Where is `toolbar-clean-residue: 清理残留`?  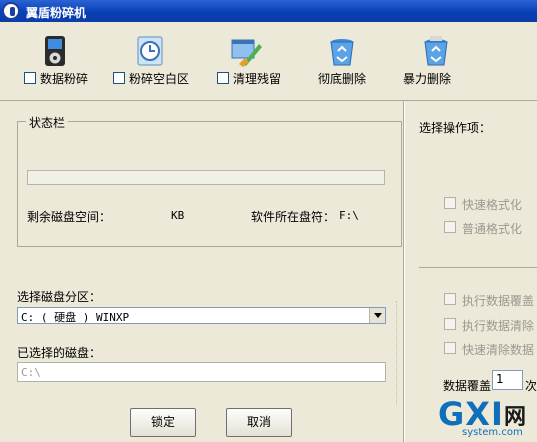 toolbar-clean-residue: 清理残留 is located at coordinates (260, 58).